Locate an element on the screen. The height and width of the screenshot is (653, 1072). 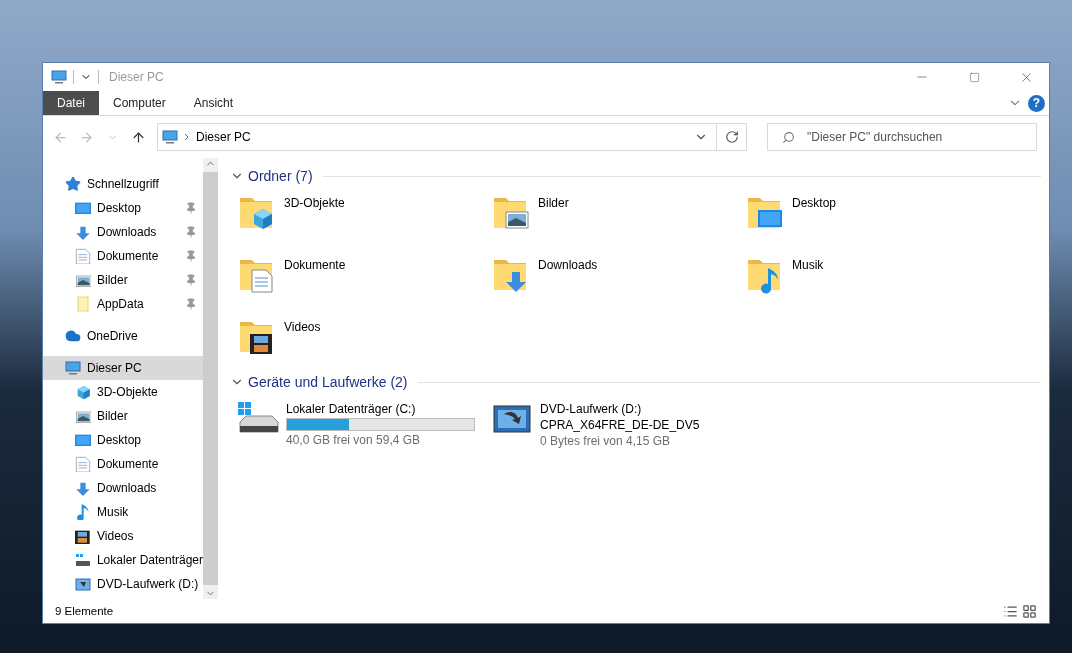
videos-icon is located at coordinates (83, 536).